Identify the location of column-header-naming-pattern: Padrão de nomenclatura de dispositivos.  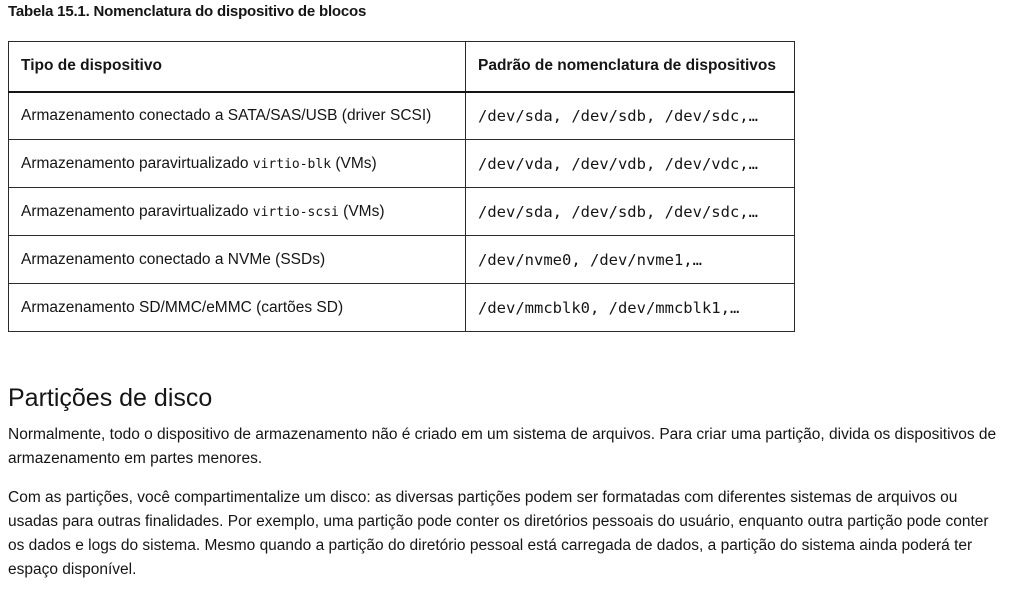
(630, 67).